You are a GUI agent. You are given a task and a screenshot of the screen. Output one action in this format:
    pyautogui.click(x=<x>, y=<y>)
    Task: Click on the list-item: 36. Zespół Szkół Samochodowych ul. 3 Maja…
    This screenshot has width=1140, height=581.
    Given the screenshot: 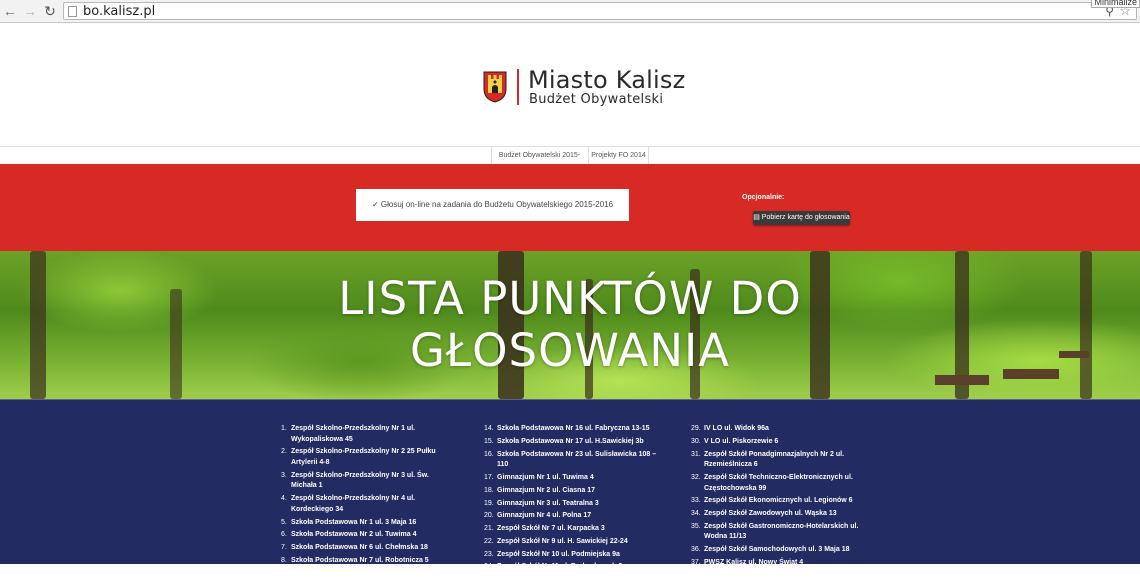 What is the action you would take?
    pyautogui.click(x=770, y=550)
    